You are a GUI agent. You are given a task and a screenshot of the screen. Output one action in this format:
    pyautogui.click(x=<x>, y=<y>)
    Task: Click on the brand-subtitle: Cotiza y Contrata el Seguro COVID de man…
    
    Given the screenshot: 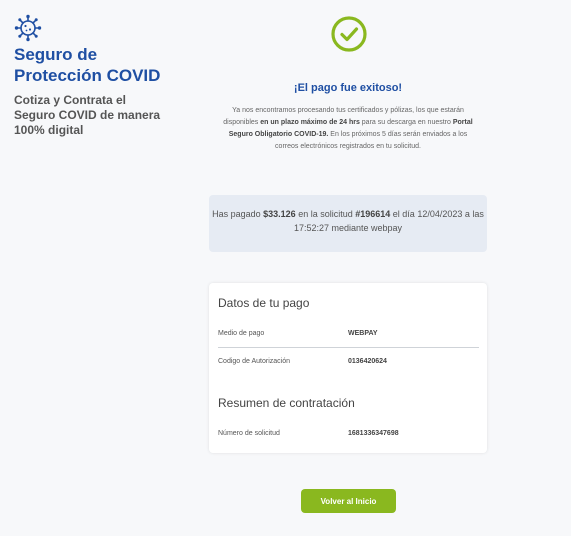 What is the action you would take?
    pyautogui.click(x=87, y=115)
    